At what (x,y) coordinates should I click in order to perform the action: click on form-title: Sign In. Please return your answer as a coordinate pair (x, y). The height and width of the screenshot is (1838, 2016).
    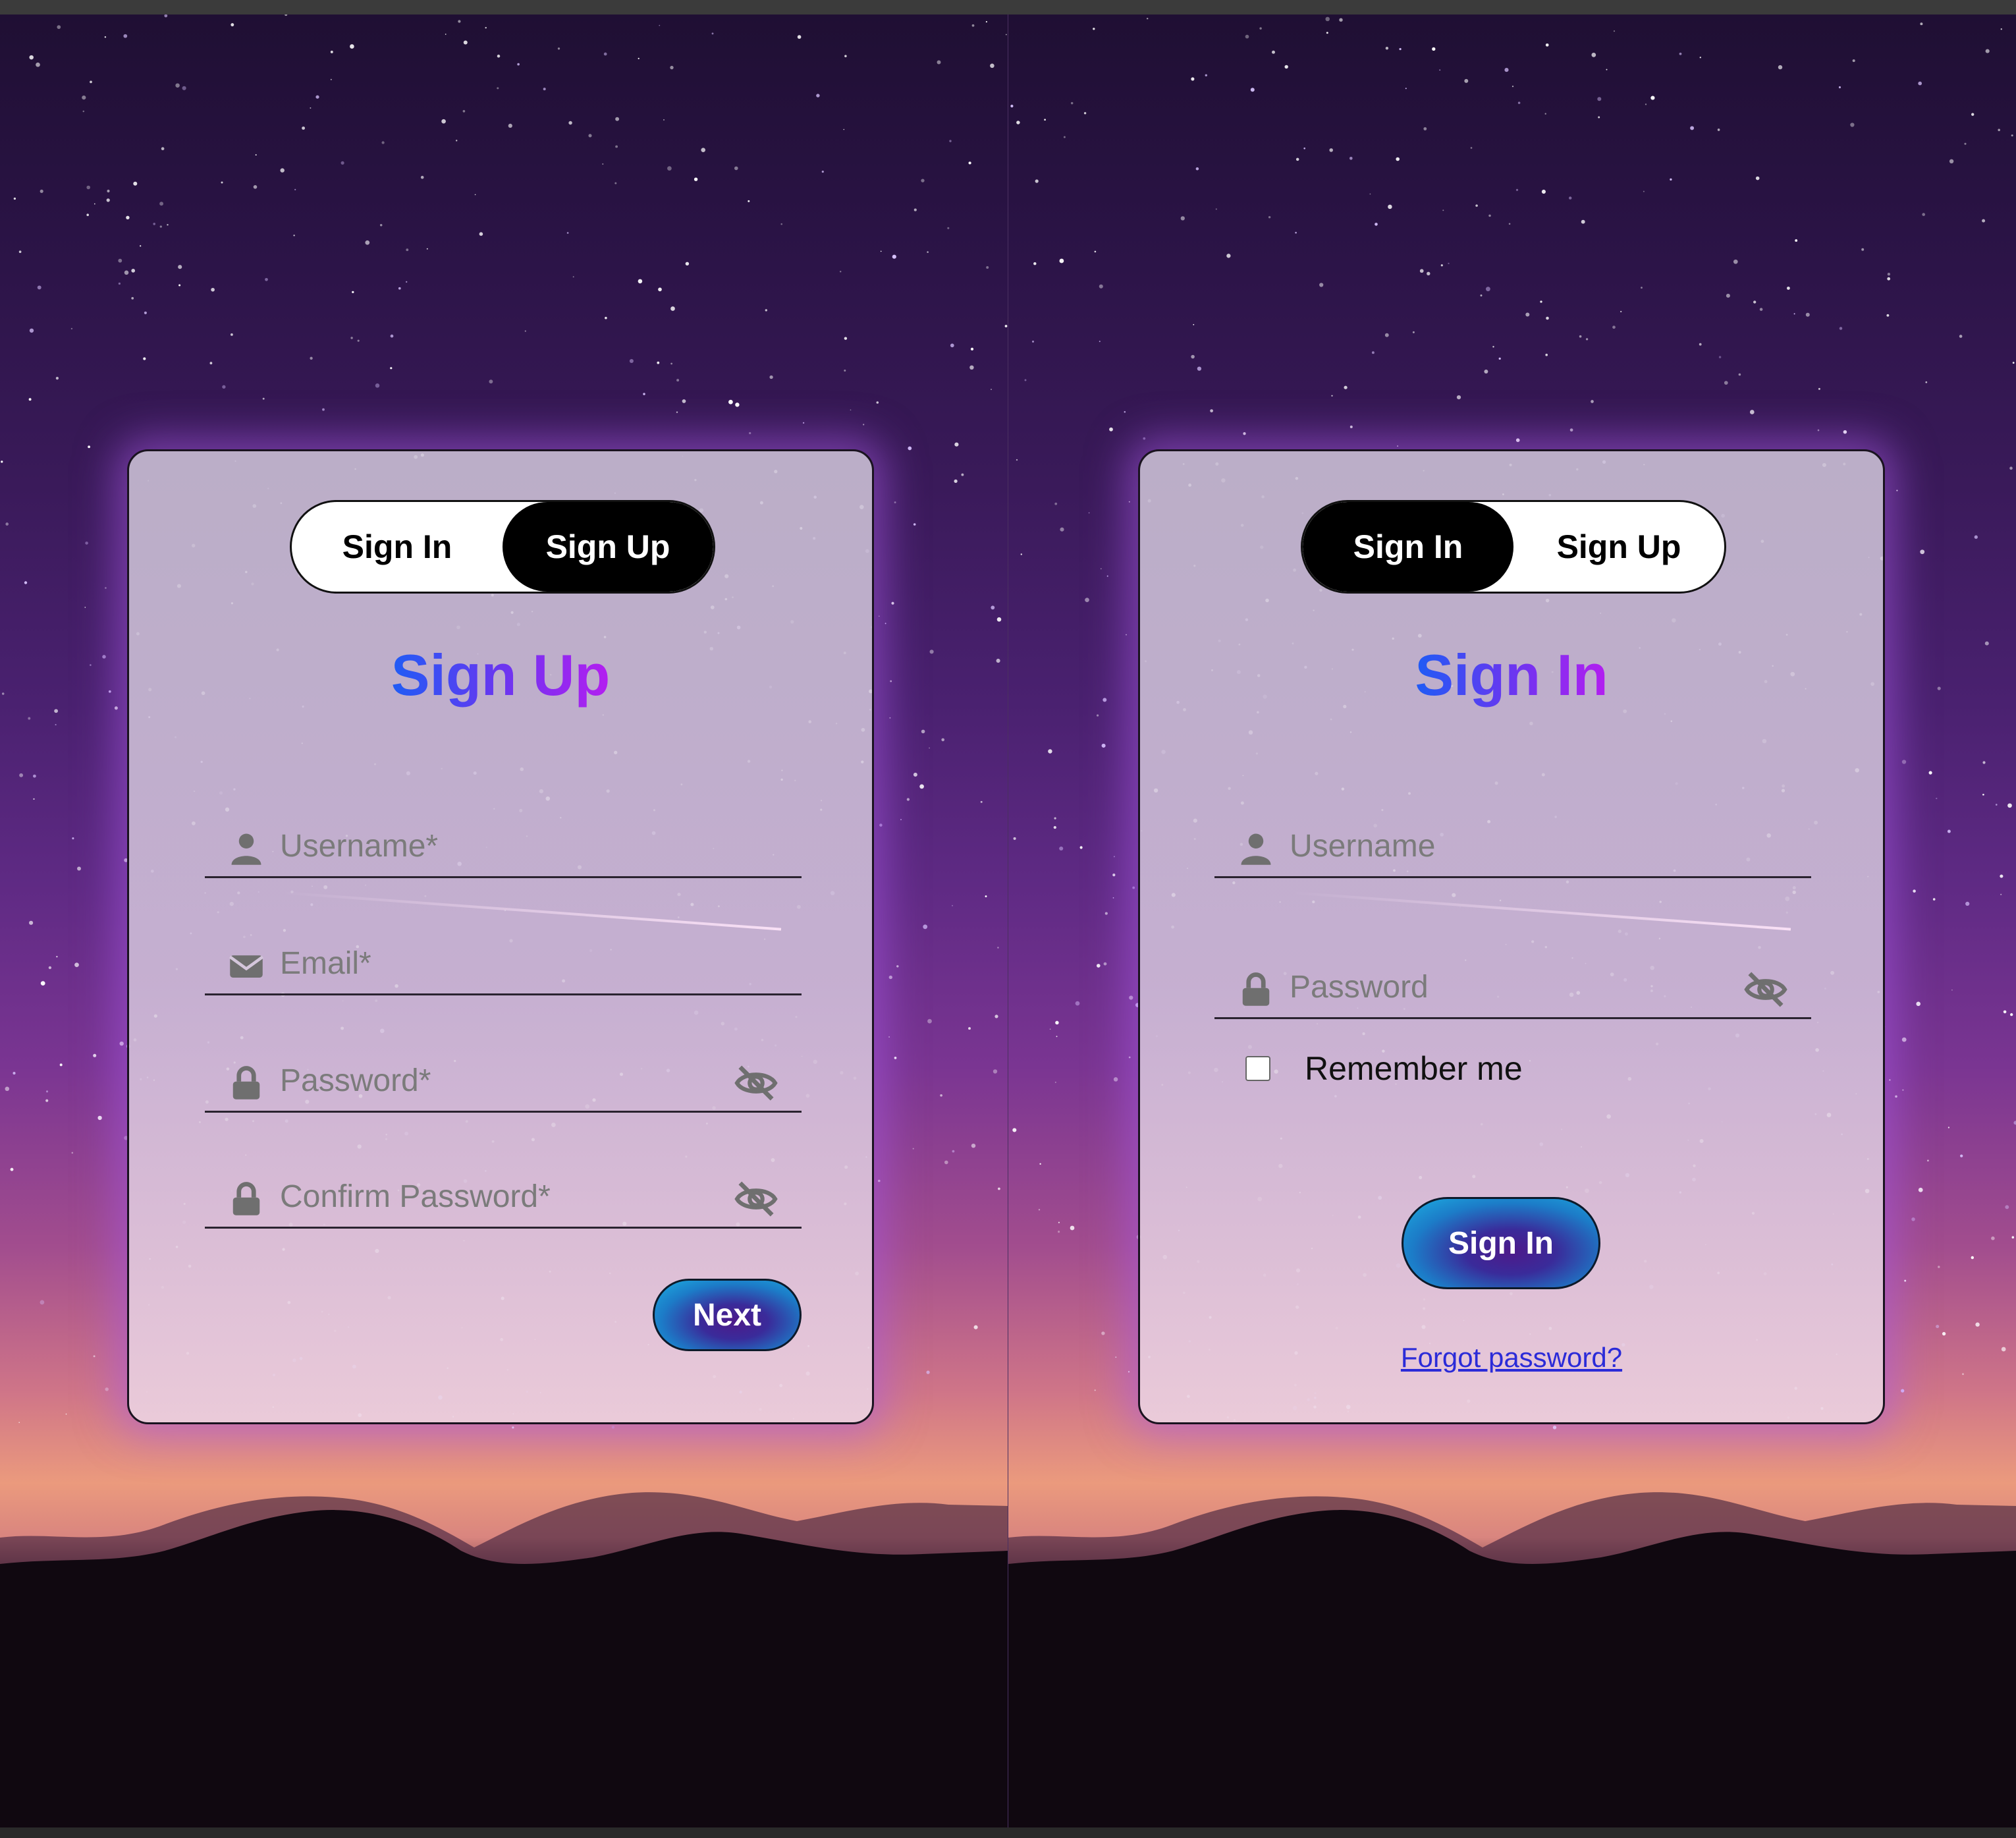
    Looking at the image, I should click on (1511, 675).